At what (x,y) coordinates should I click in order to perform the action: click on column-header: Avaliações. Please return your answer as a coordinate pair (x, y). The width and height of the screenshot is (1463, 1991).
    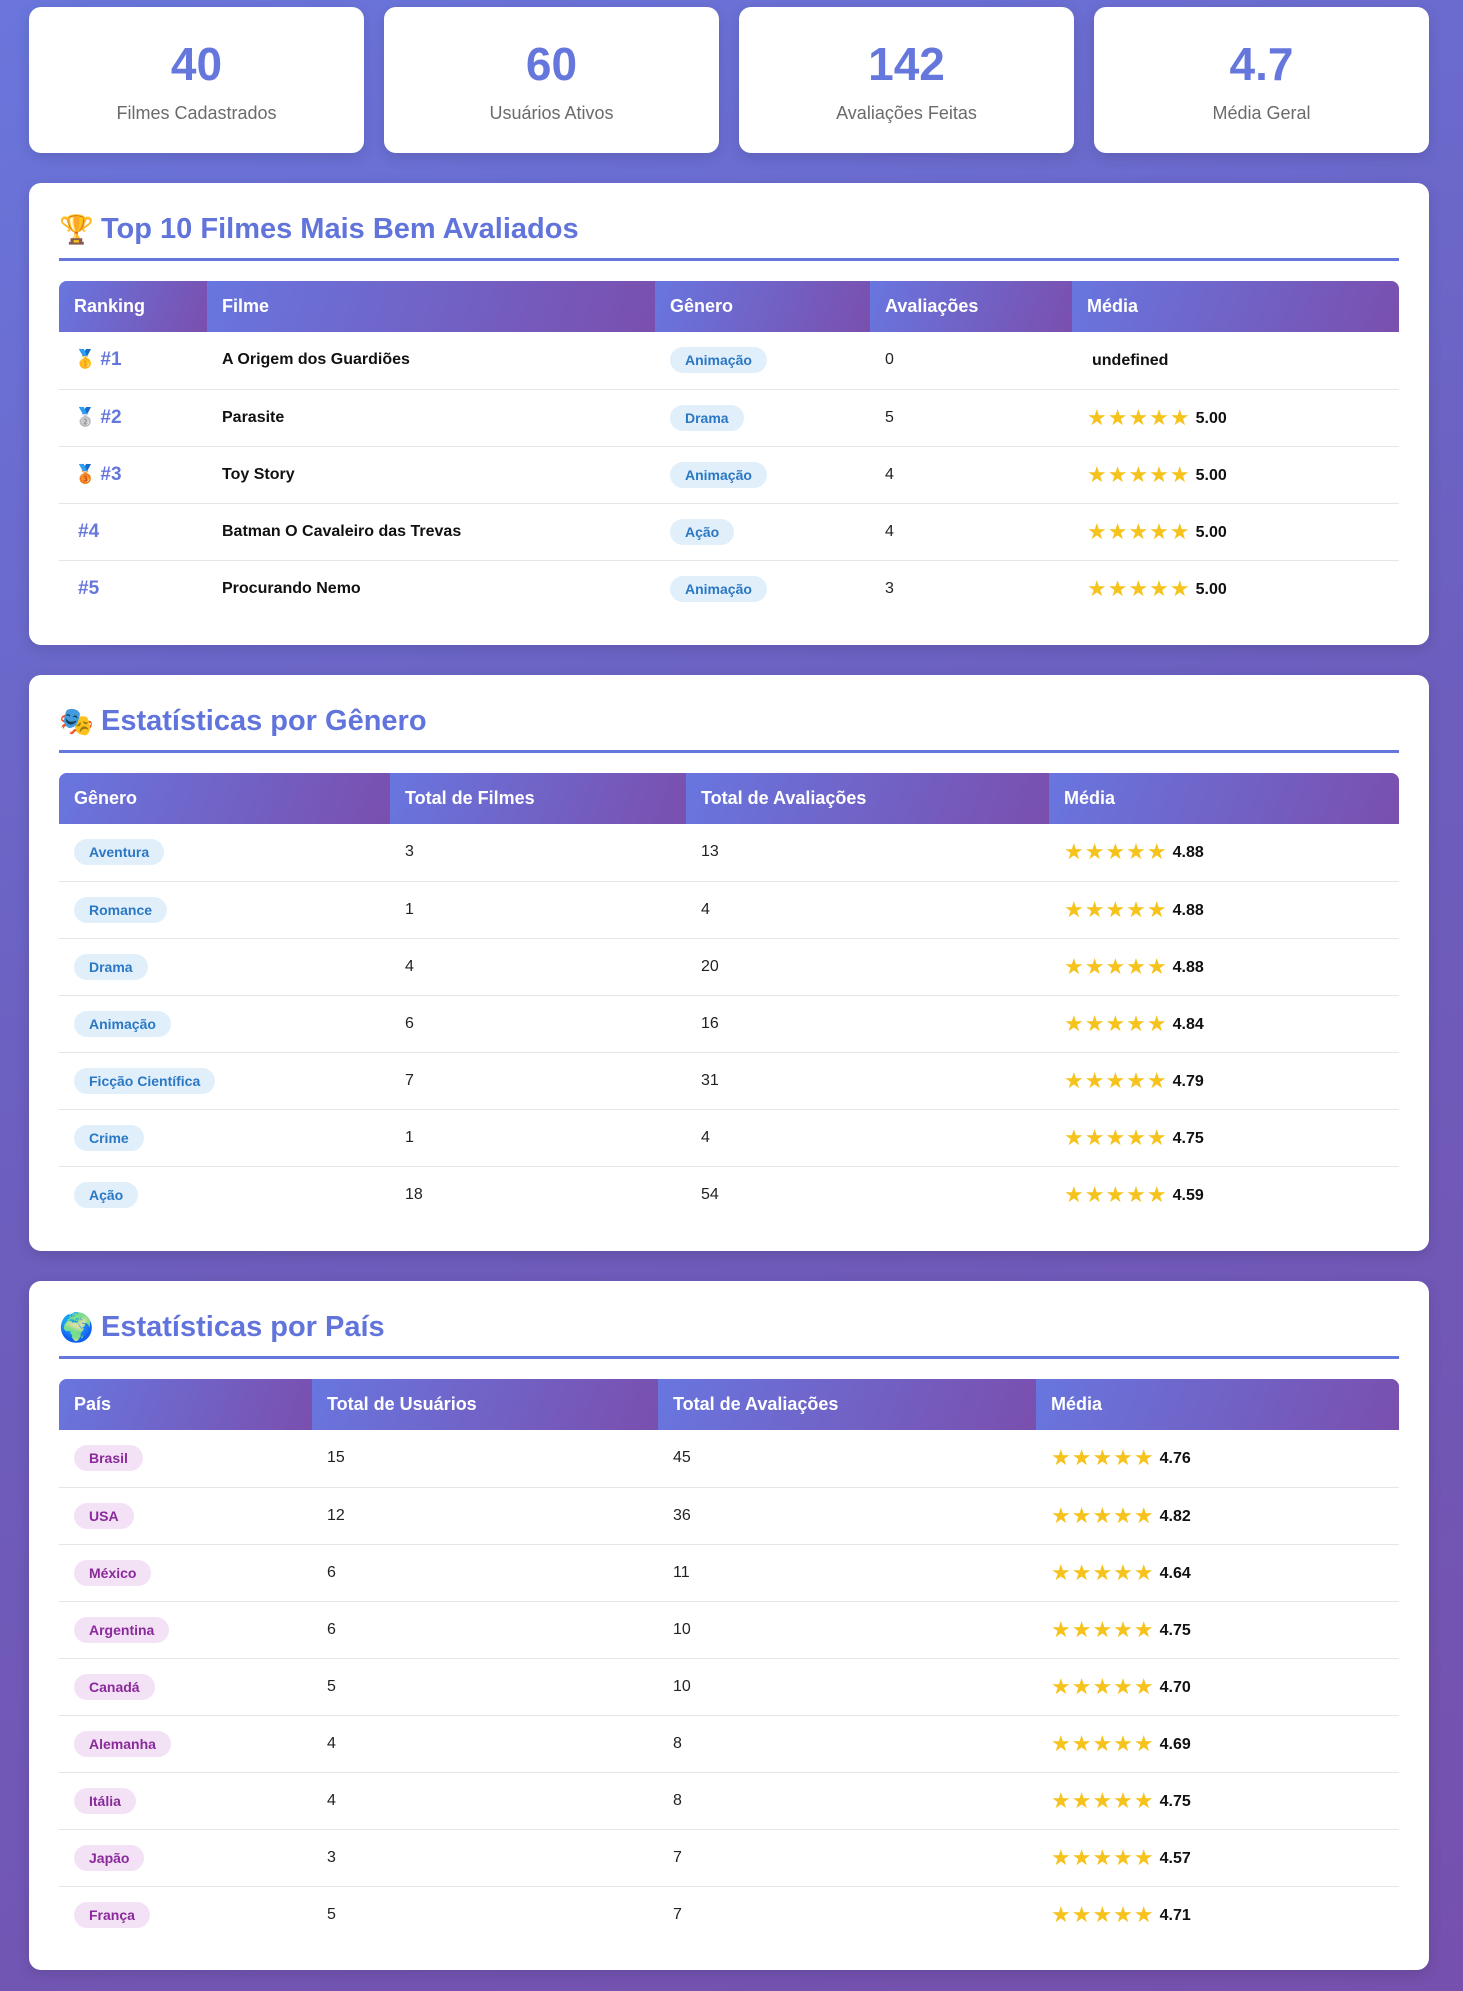
    Looking at the image, I should click on (971, 306).